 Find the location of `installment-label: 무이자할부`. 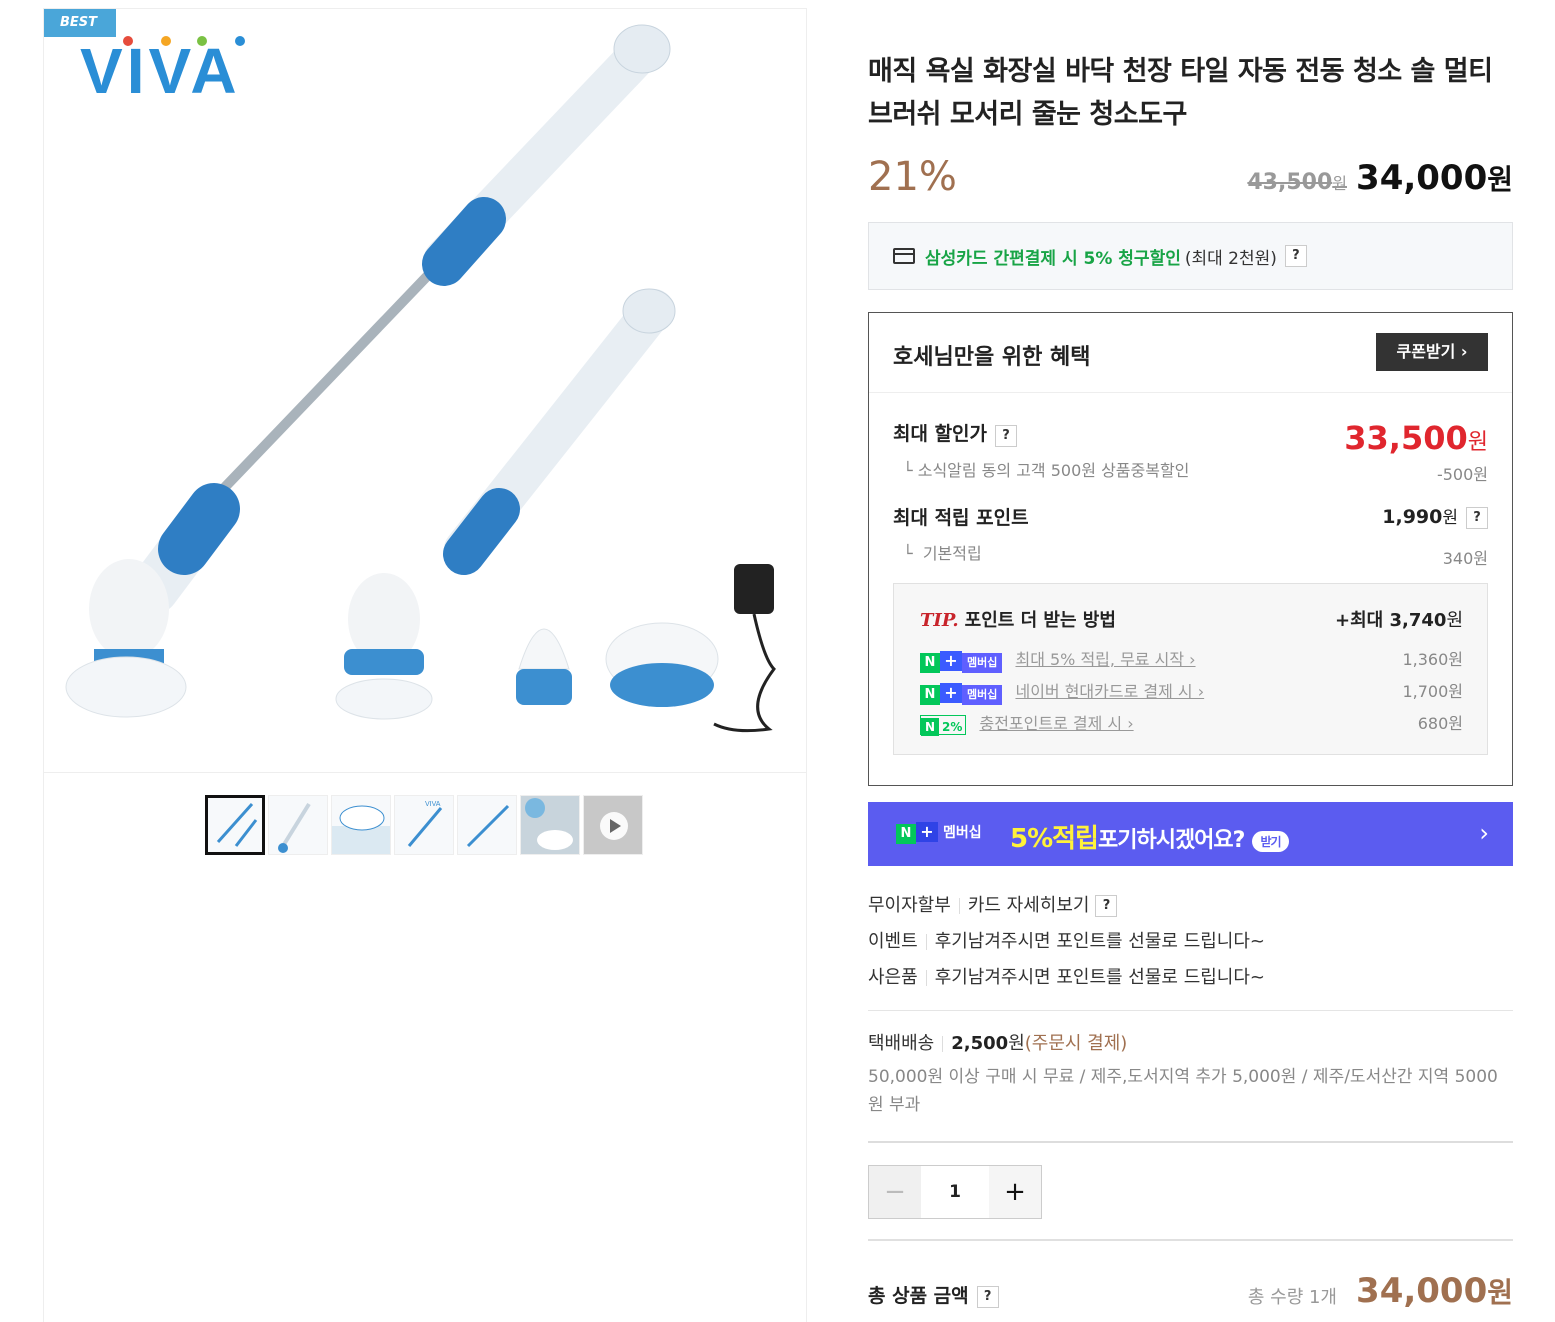

installment-label: 무이자할부 is located at coordinates (909, 905).